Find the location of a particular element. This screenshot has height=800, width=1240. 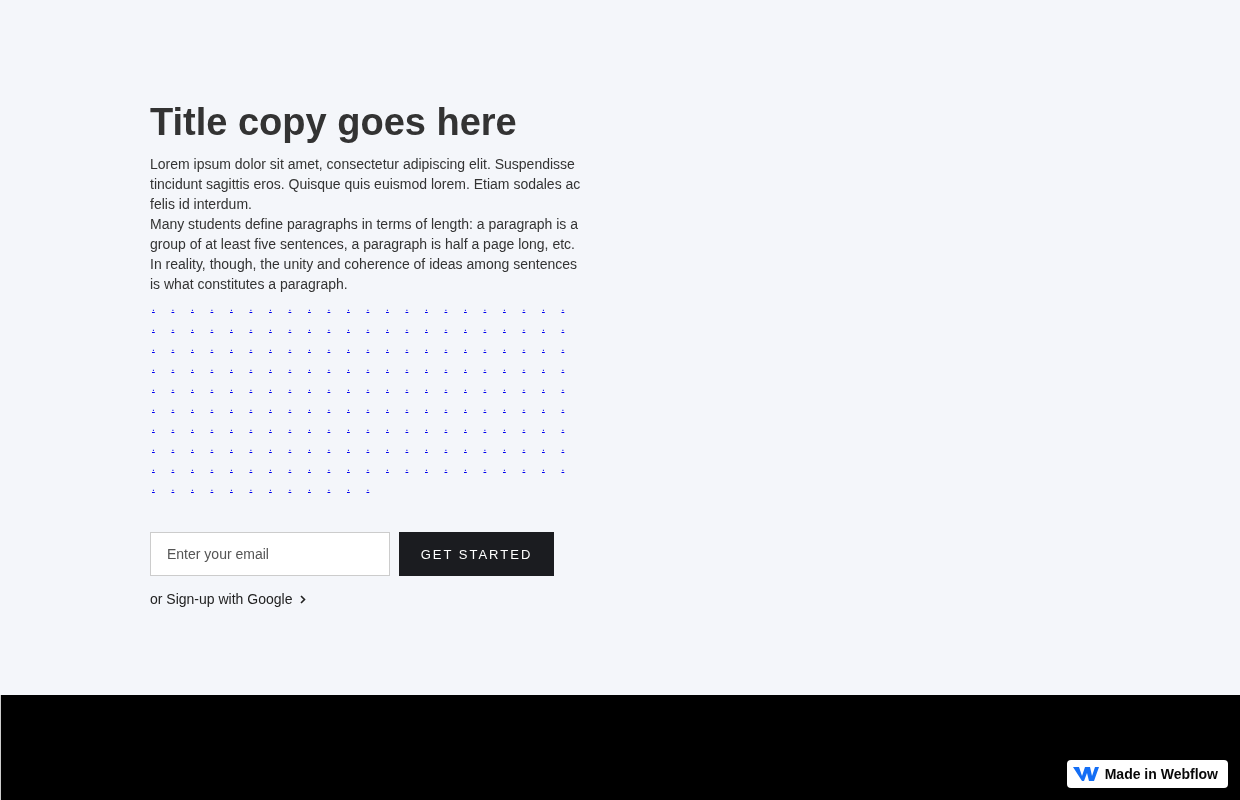

get-started-button: GET STARTED is located at coordinates (476, 554).